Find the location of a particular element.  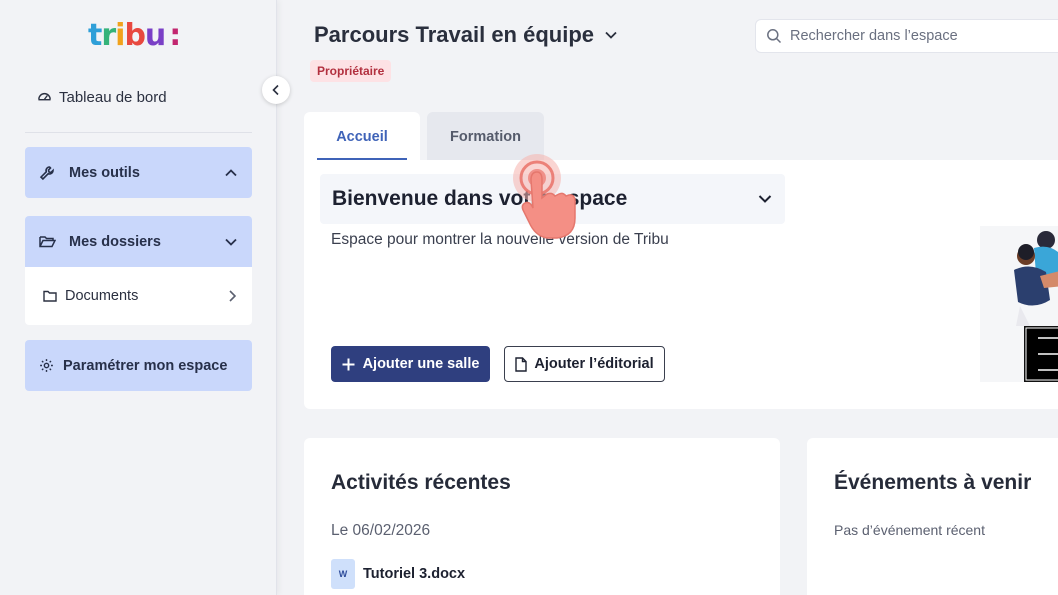

tribu-logo: t r i b u : is located at coordinates (134, 36).